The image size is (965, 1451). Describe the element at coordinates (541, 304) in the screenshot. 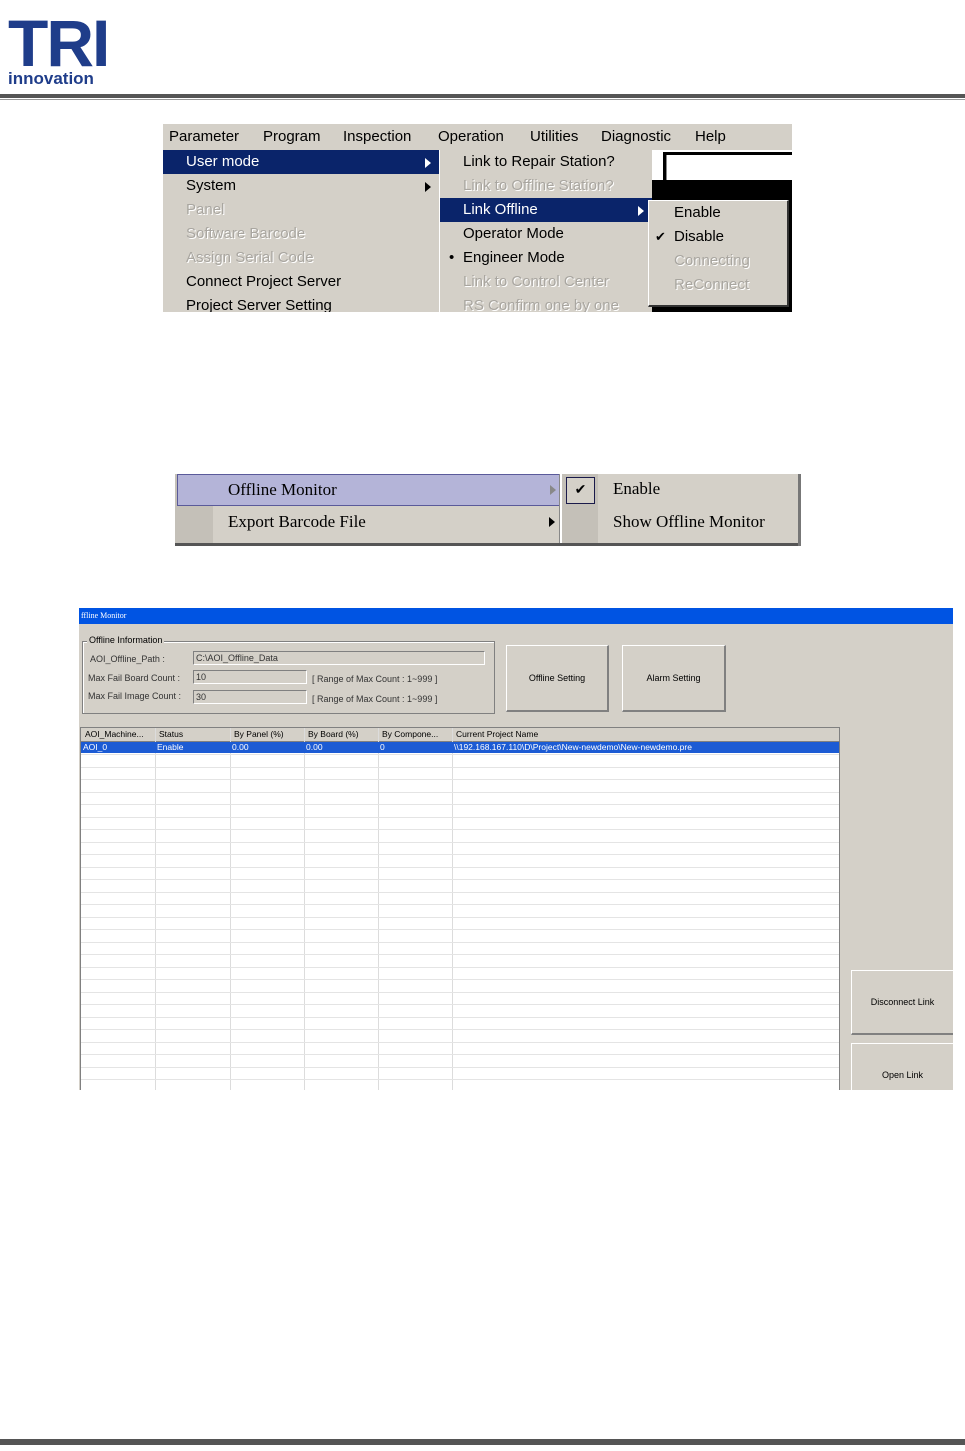

I see `menu-item-rs-confirm: RS Confirm one by one` at that location.